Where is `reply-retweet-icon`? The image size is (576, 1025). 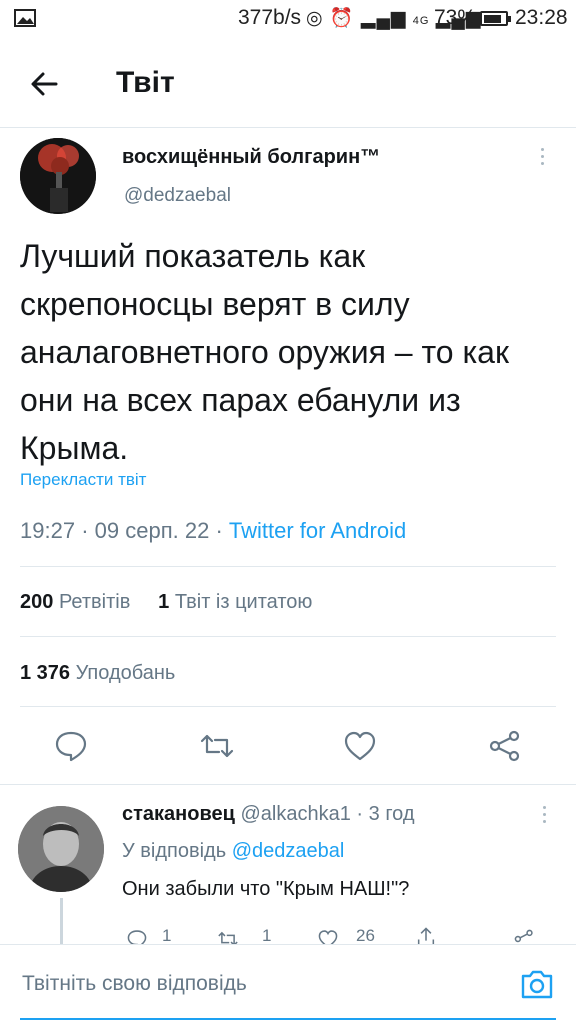
reply-retweet-icon is located at coordinates (228, 936).